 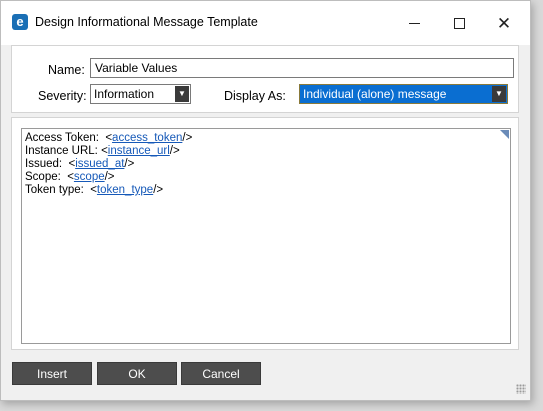 What do you see at coordinates (221, 373) in the screenshot?
I see `cancel-button: Cancel` at bounding box center [221, 373].